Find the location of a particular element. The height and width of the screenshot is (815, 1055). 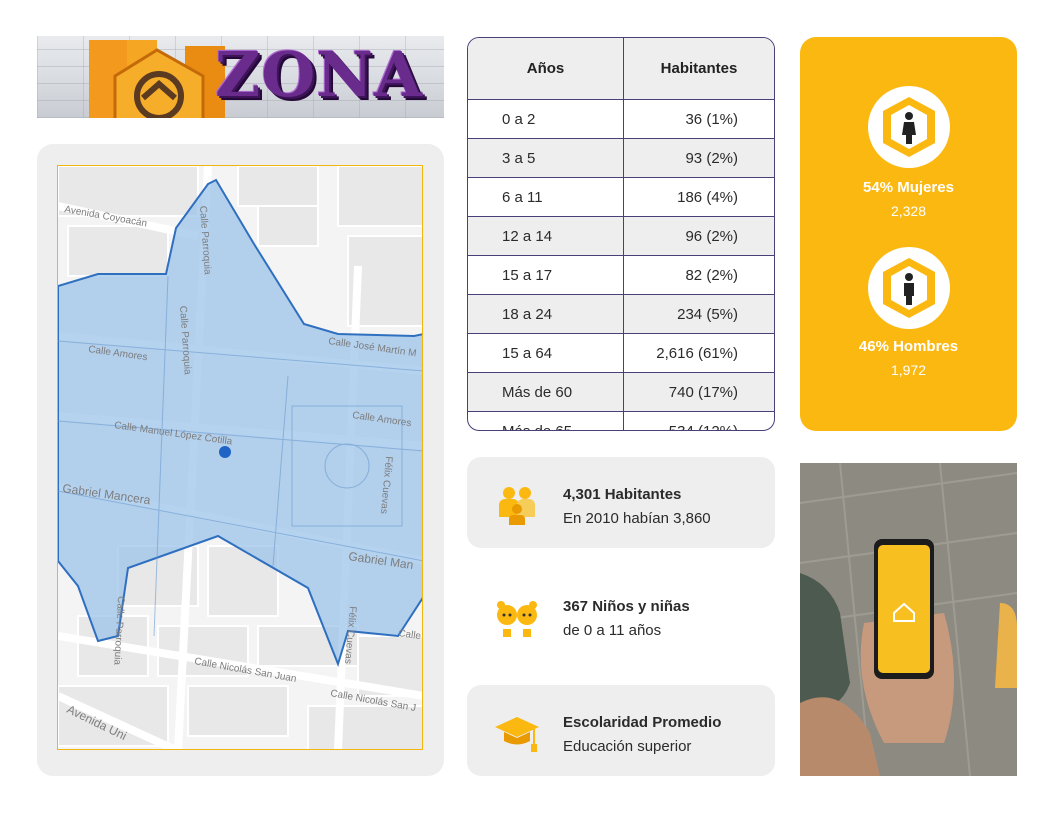

population-card: 4,301 Habitantes En 2010 habían 3,860 is located at coordinates (621, 502).